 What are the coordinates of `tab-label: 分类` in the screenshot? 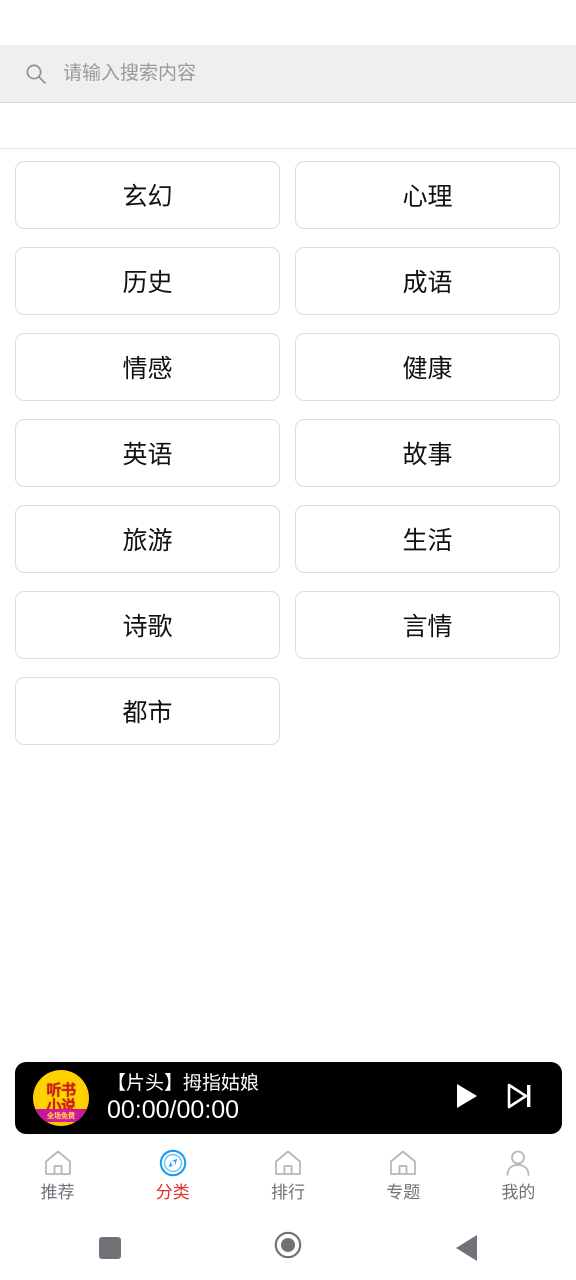 It's located at (172, 1192).